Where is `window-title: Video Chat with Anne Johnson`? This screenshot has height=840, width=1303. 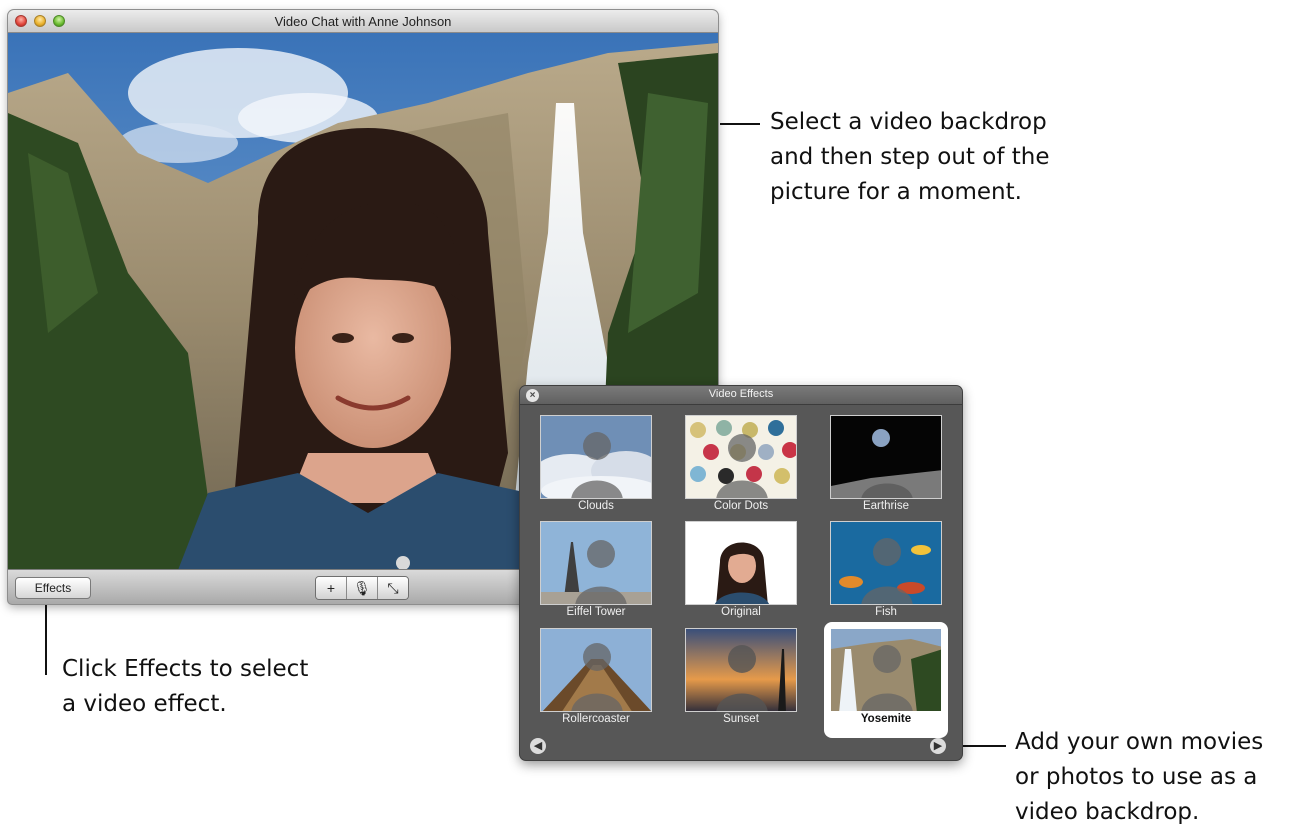
window-title: Video Chat with Anne Johnson is located at coordinates (363, 21).